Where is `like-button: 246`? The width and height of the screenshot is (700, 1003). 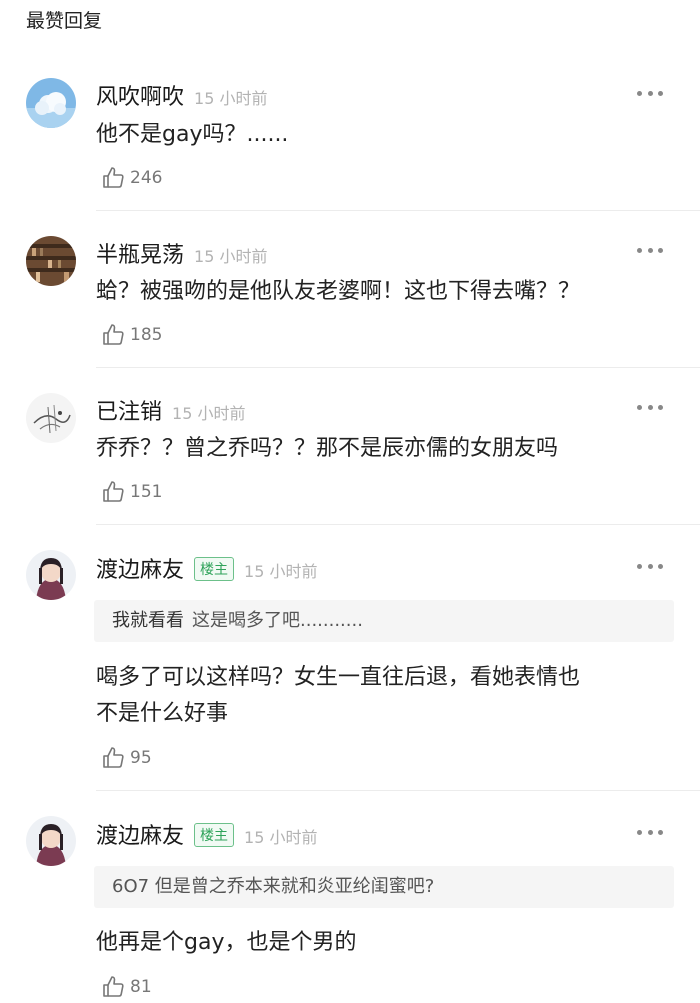
like-button: 246 is located at coordinates (132, 178).